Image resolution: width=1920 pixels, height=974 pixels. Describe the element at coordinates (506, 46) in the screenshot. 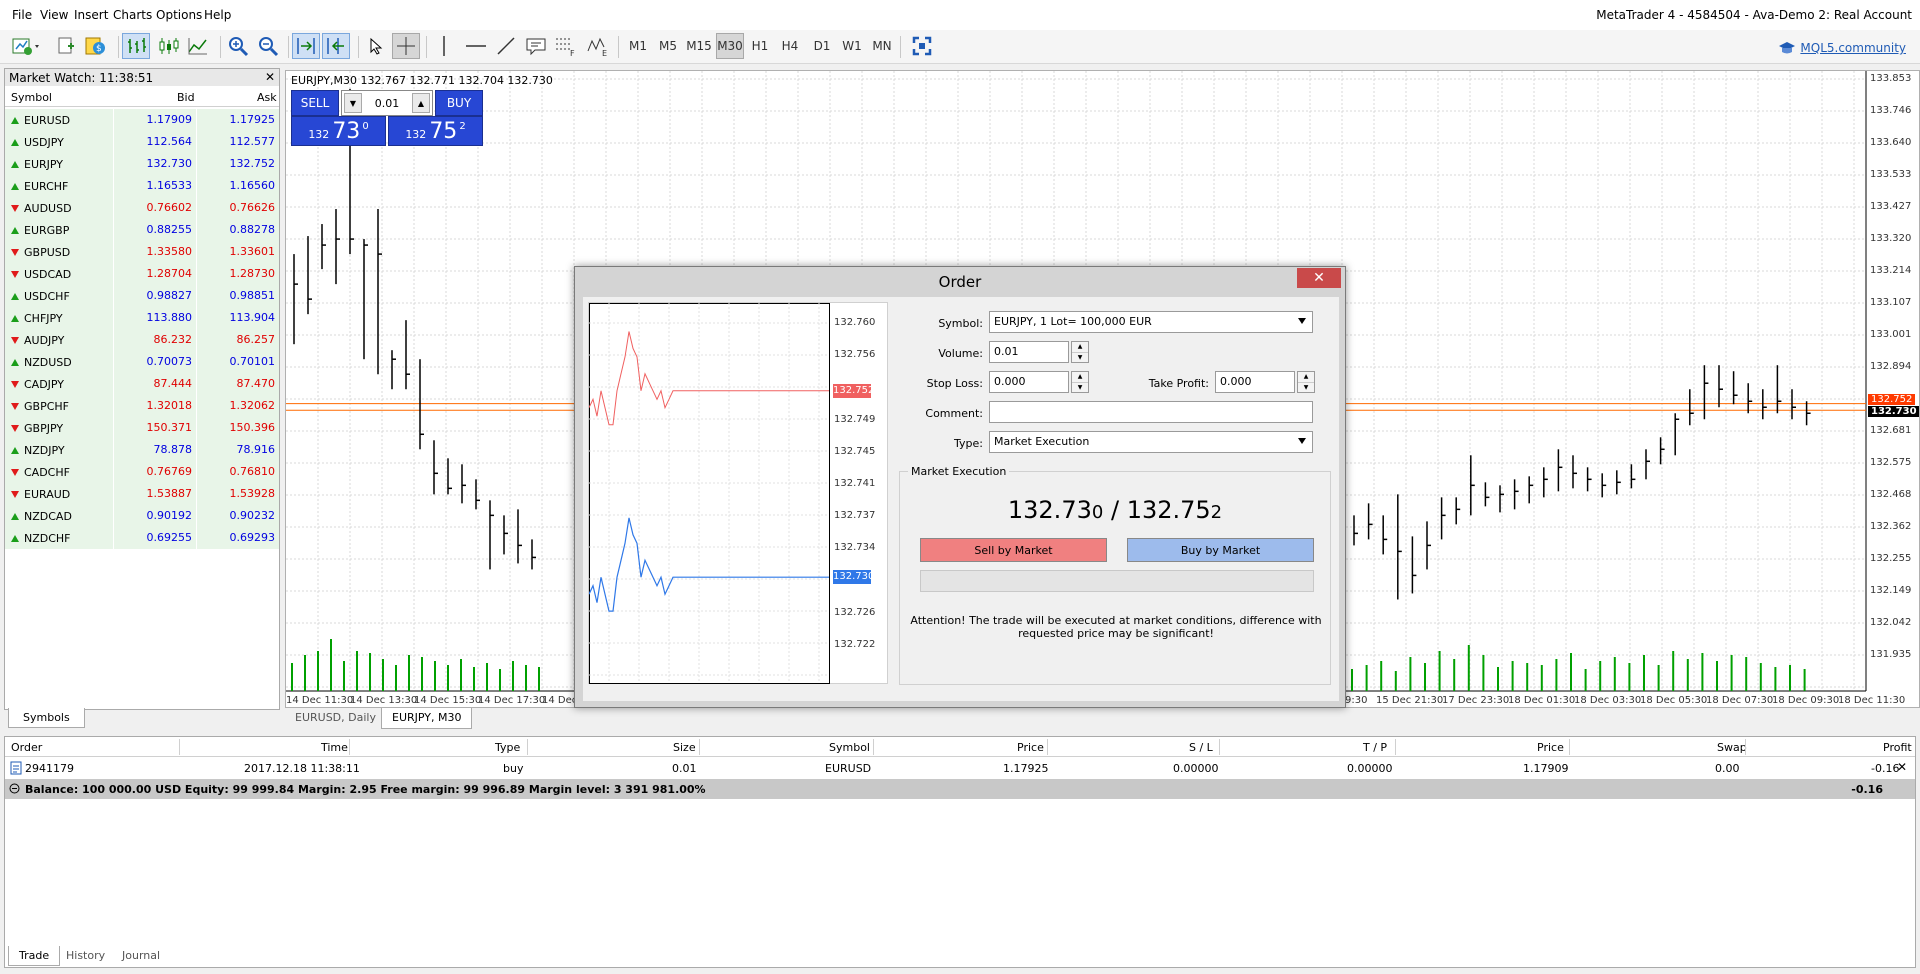

I see `trendline-button` at that location.